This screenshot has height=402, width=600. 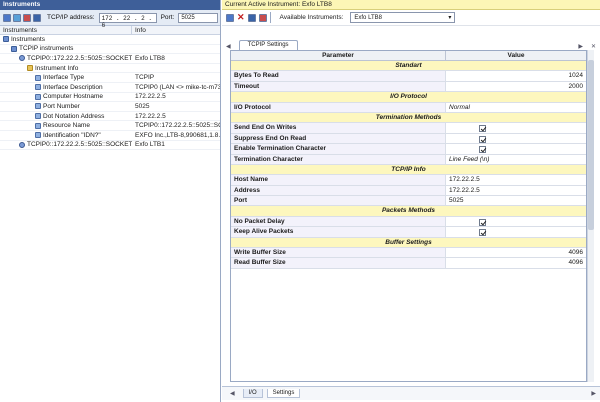 I want to click on tab-settings: Settings, so click(x=283, y=393).